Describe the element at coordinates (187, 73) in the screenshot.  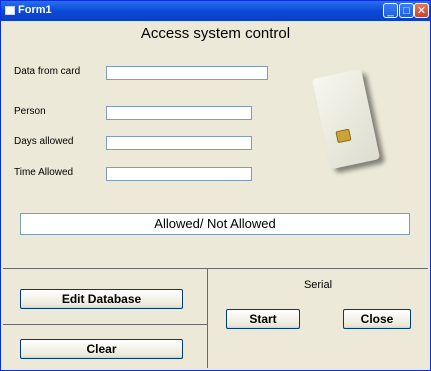
I see `card-data-field` at that location.